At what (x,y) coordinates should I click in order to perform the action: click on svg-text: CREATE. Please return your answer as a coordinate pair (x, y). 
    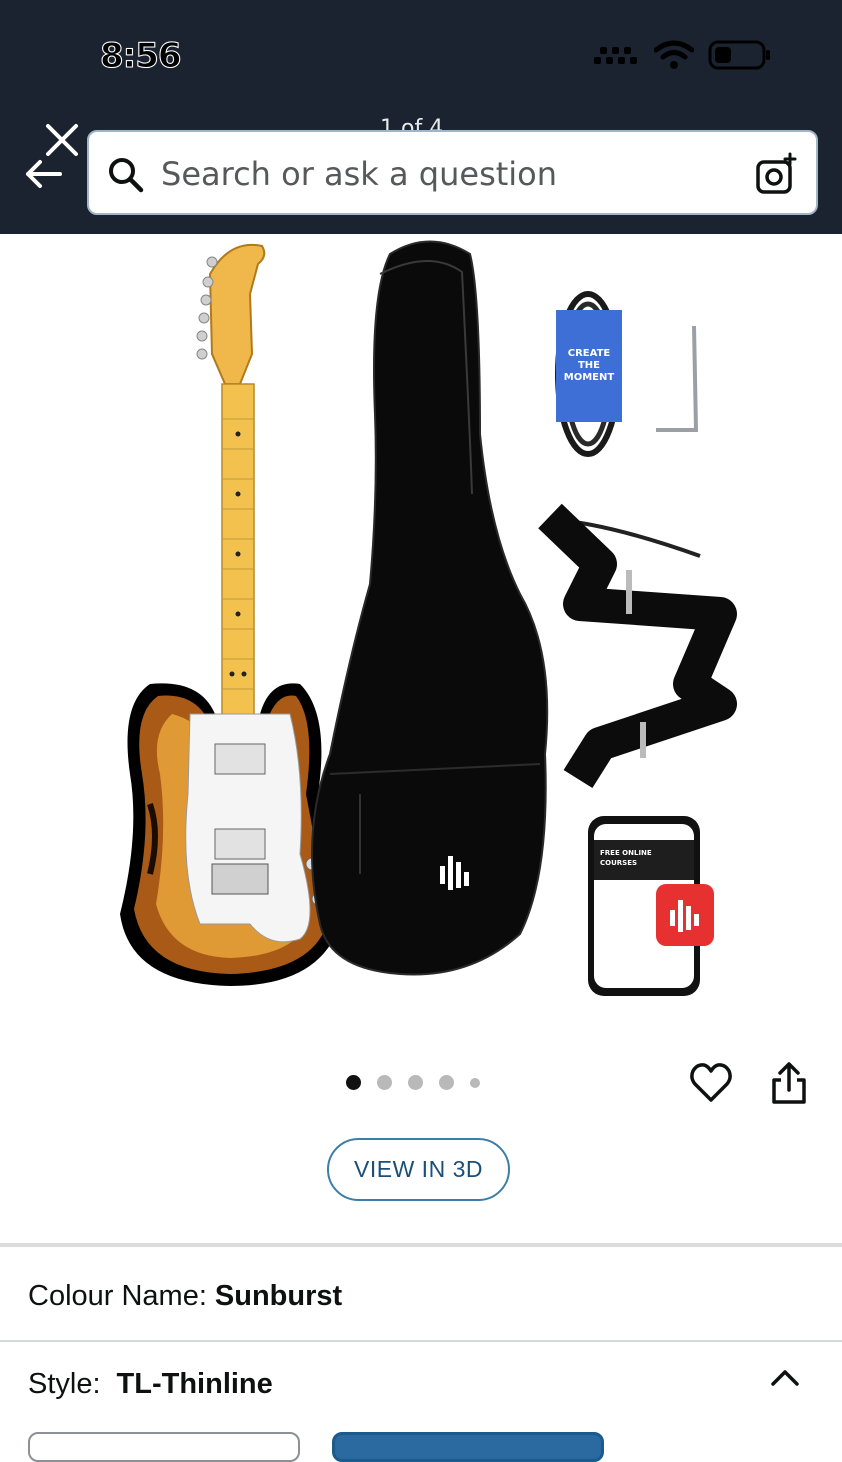
    Looking at the image, I should click on (589, 353).